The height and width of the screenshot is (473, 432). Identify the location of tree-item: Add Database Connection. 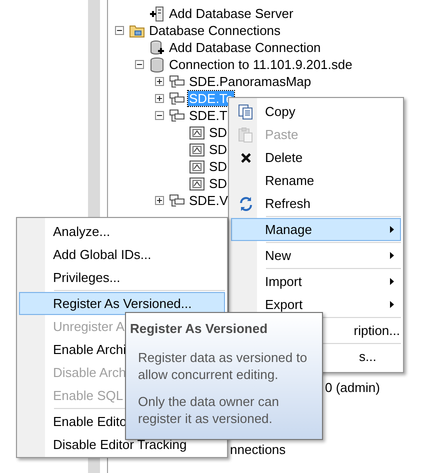
(245, 47).